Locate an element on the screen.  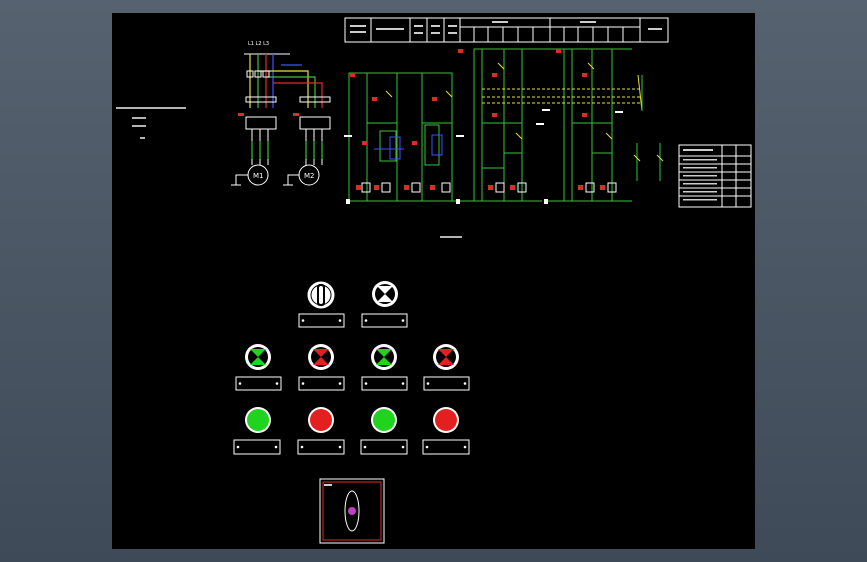
component-legend-table is located at coordinates (715, 176).